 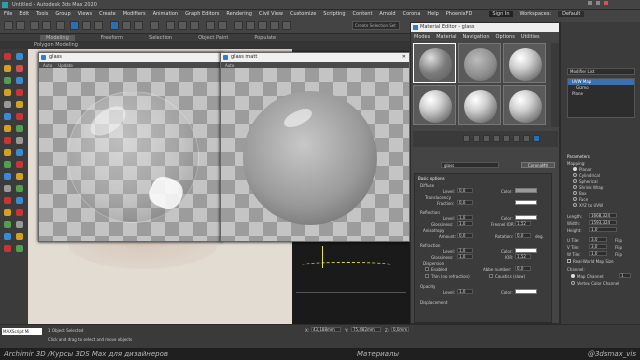 I want to click on menu-file: File, so click(x=8, y=14).